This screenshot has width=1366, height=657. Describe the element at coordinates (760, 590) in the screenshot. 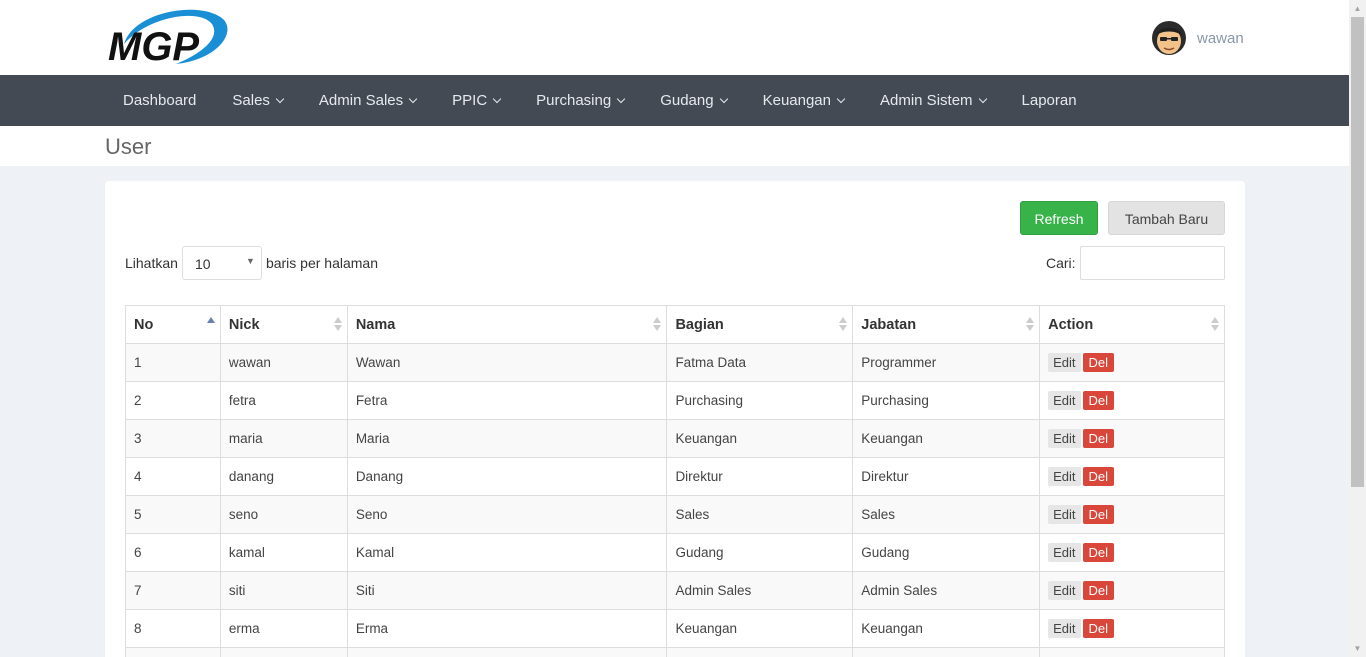

I see `cell-bagian: Admin Sales` at that location.